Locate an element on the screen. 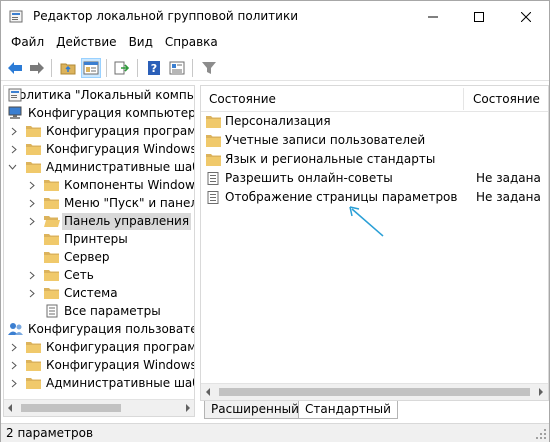  export-icon is located at coordinates (122, 68).